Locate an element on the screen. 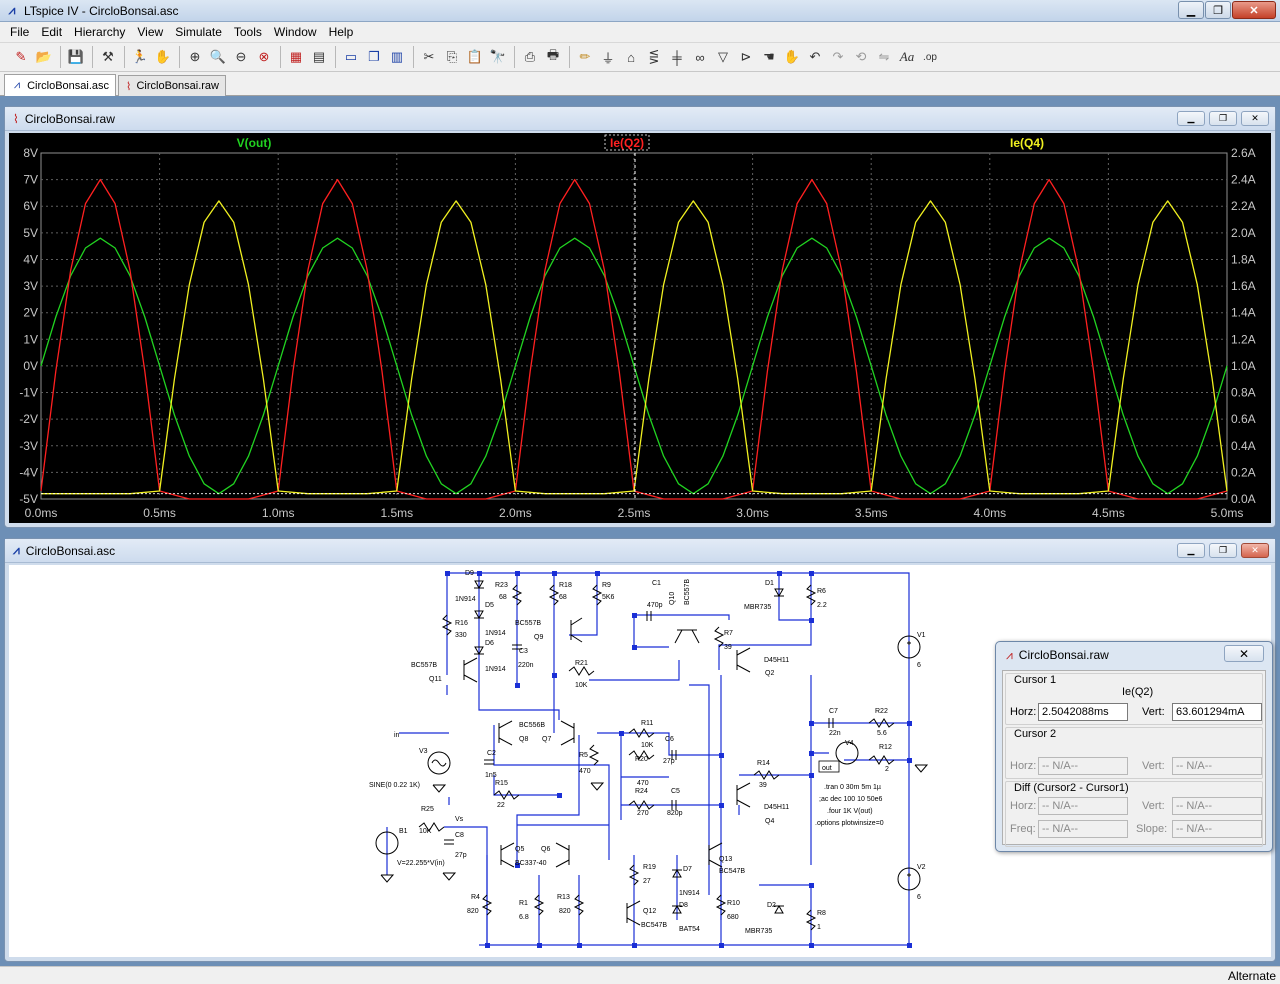 The height and width of the screenshot is (984, 1280). label-c2-value: 1n5 is located at coordinates (491, 775).